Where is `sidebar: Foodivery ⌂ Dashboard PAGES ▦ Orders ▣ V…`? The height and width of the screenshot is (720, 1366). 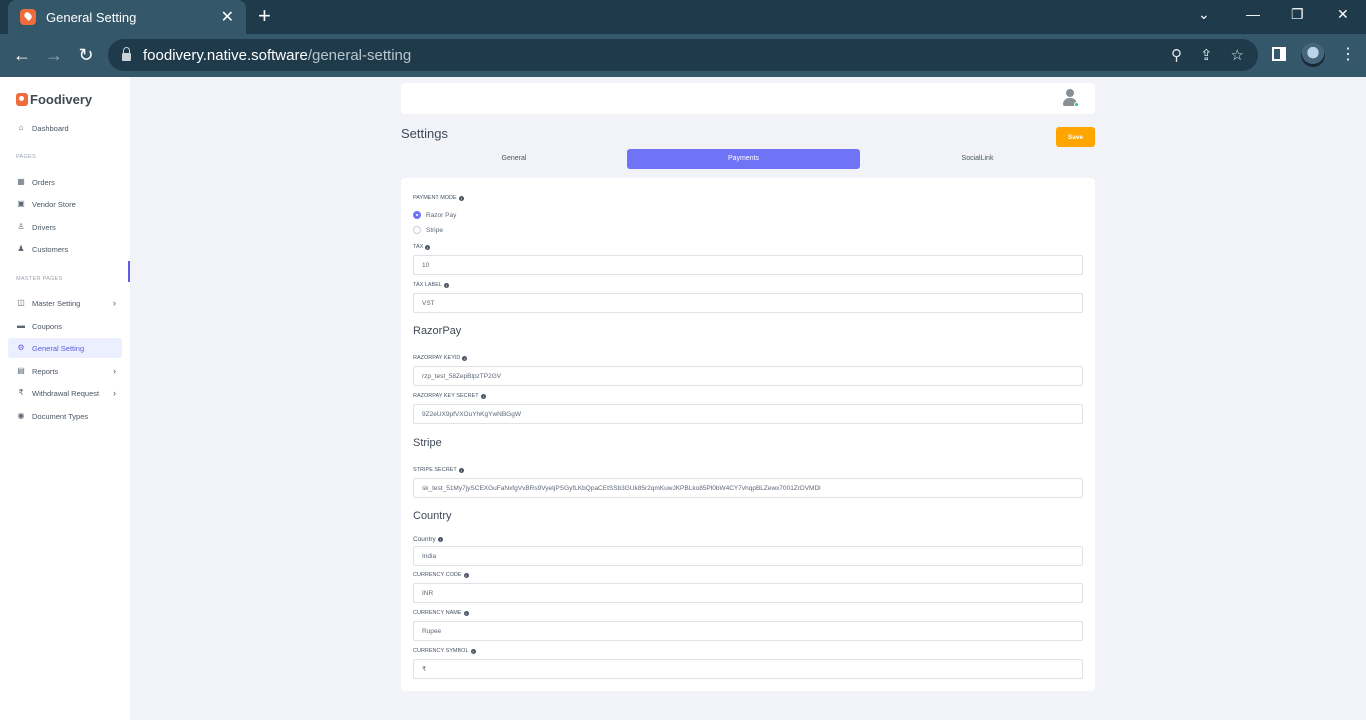
sidebar: Foodivery ⌂ Dashboard PAGES ▦ Orders ▣ V… is located at coordinates (65, 398).